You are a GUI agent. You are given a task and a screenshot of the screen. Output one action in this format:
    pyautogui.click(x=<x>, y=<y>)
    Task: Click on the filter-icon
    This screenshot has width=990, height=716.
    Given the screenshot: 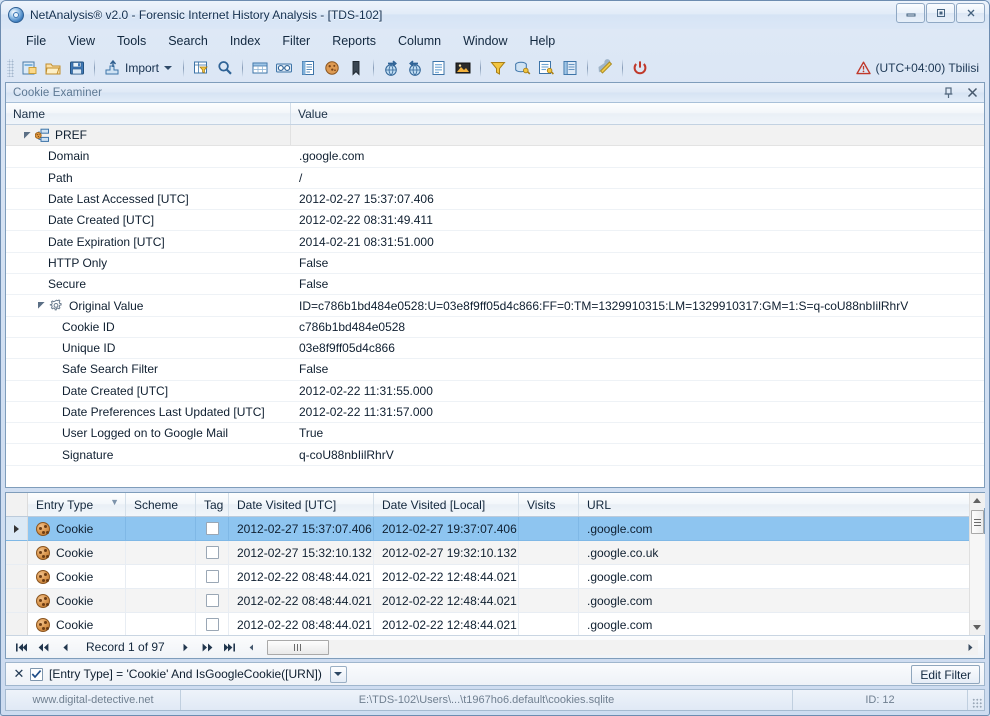 What is the action you would take?
    pyautogui.click(x=498, y=68)
    